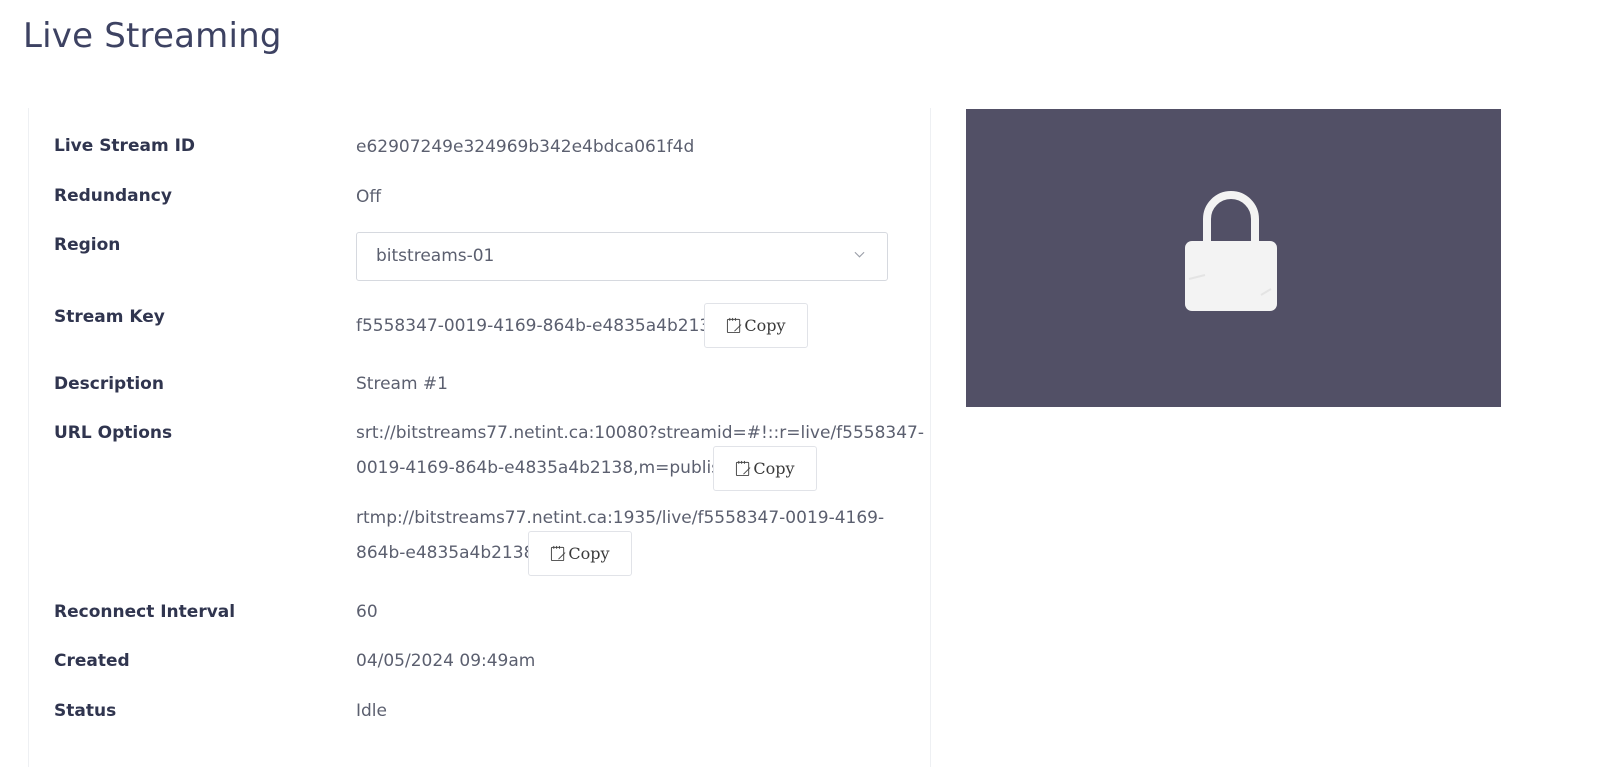 The width and height of the screenshot is (1602, 767). Describe the element at coordinates (113, 433) in the screenshot. I see `url-options-label: URL Options` at that location.